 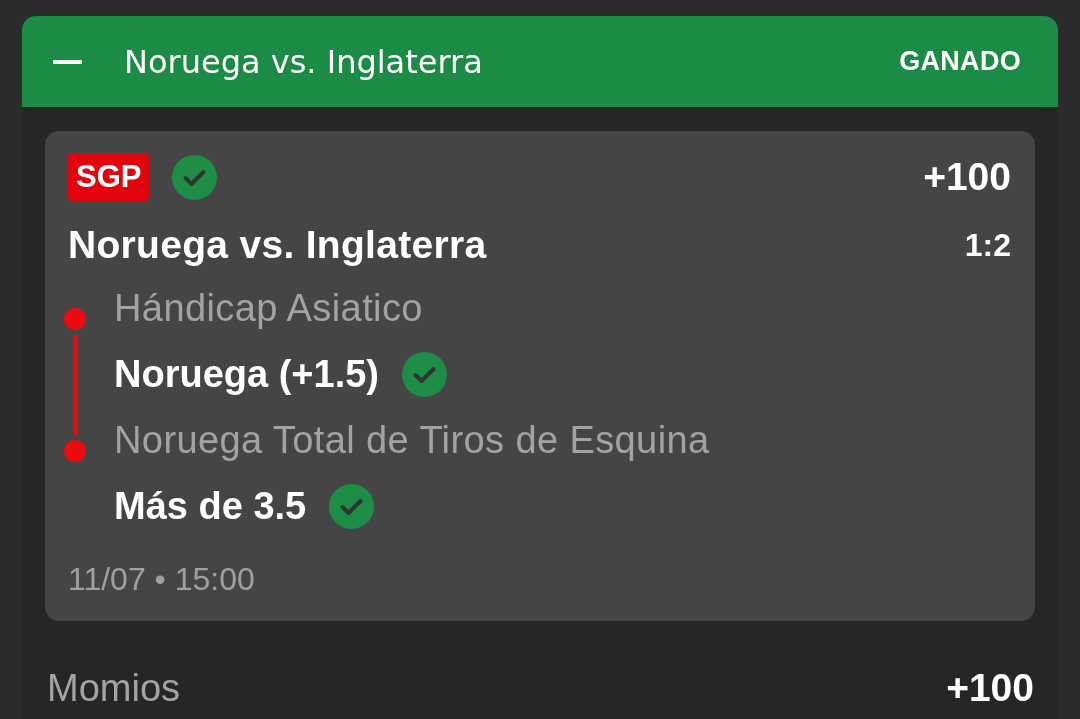 I want to click on odds-value: +100, so click(x=967, y=177).